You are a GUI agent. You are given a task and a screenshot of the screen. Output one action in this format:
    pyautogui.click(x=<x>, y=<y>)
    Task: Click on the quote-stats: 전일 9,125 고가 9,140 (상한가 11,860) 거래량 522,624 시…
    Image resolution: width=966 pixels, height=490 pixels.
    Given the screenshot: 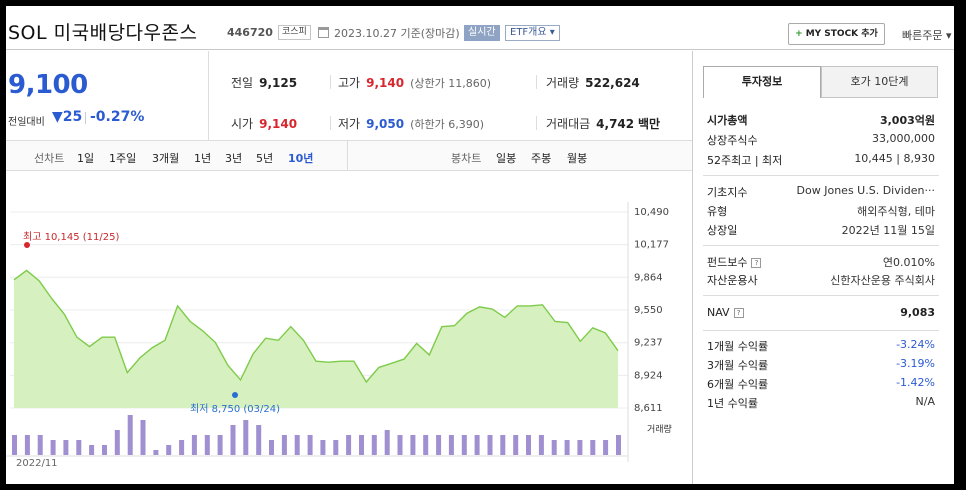 What is the action you would take?
    pyautogui.click(x=451, y=95)
    